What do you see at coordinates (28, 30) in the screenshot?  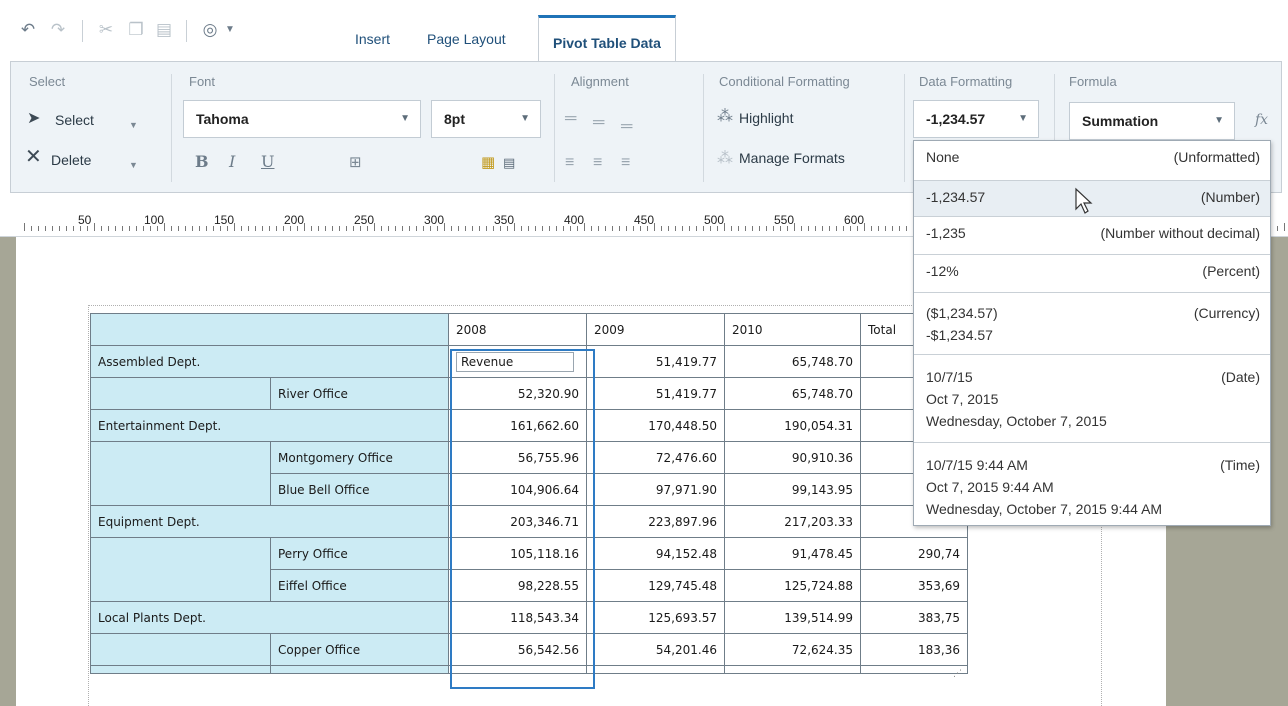 I see `undo-icon: ↶` at bounding box center [28, 30].